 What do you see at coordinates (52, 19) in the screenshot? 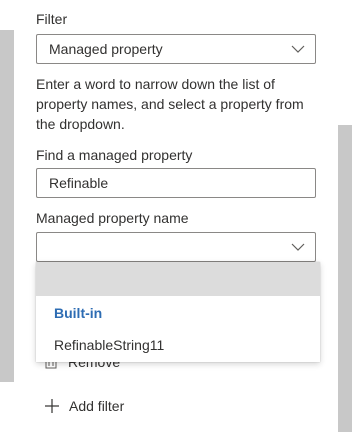
I see `filter-label: Filter` at bounding box center [52, 19].